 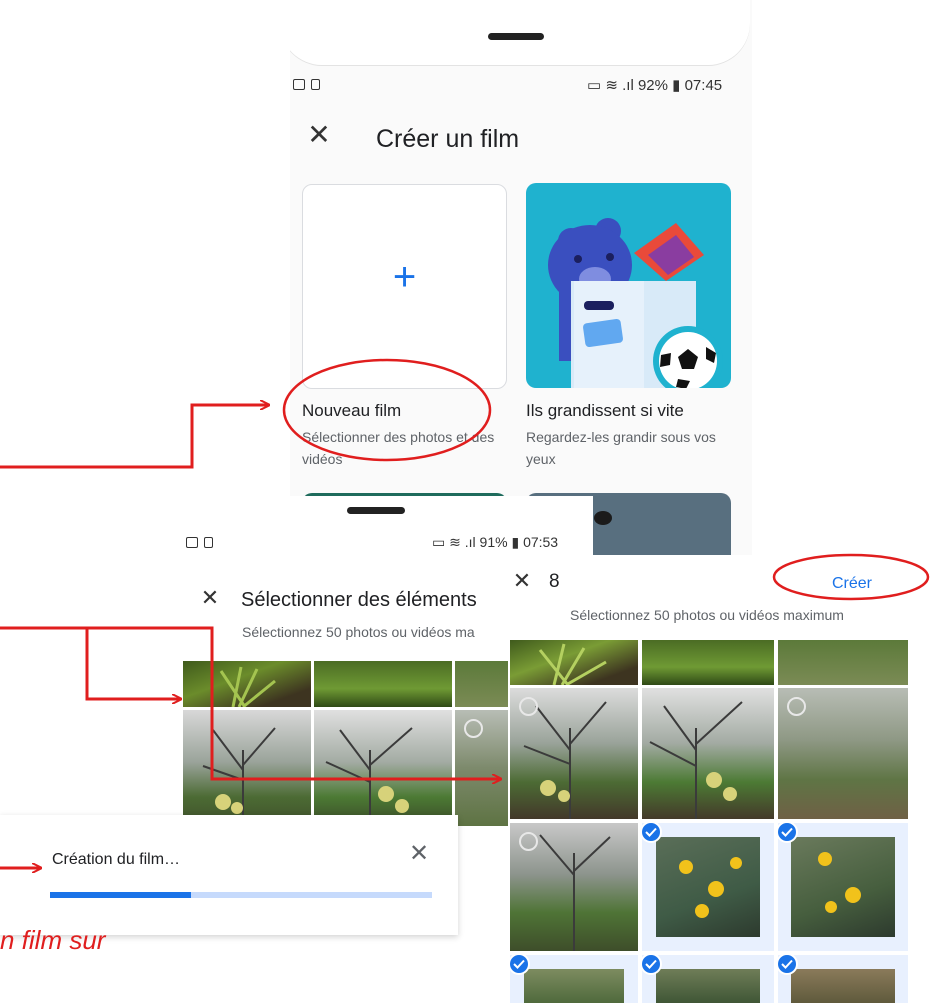 I want to click on annotation-note: n film sur, so click(x=53, y=940).